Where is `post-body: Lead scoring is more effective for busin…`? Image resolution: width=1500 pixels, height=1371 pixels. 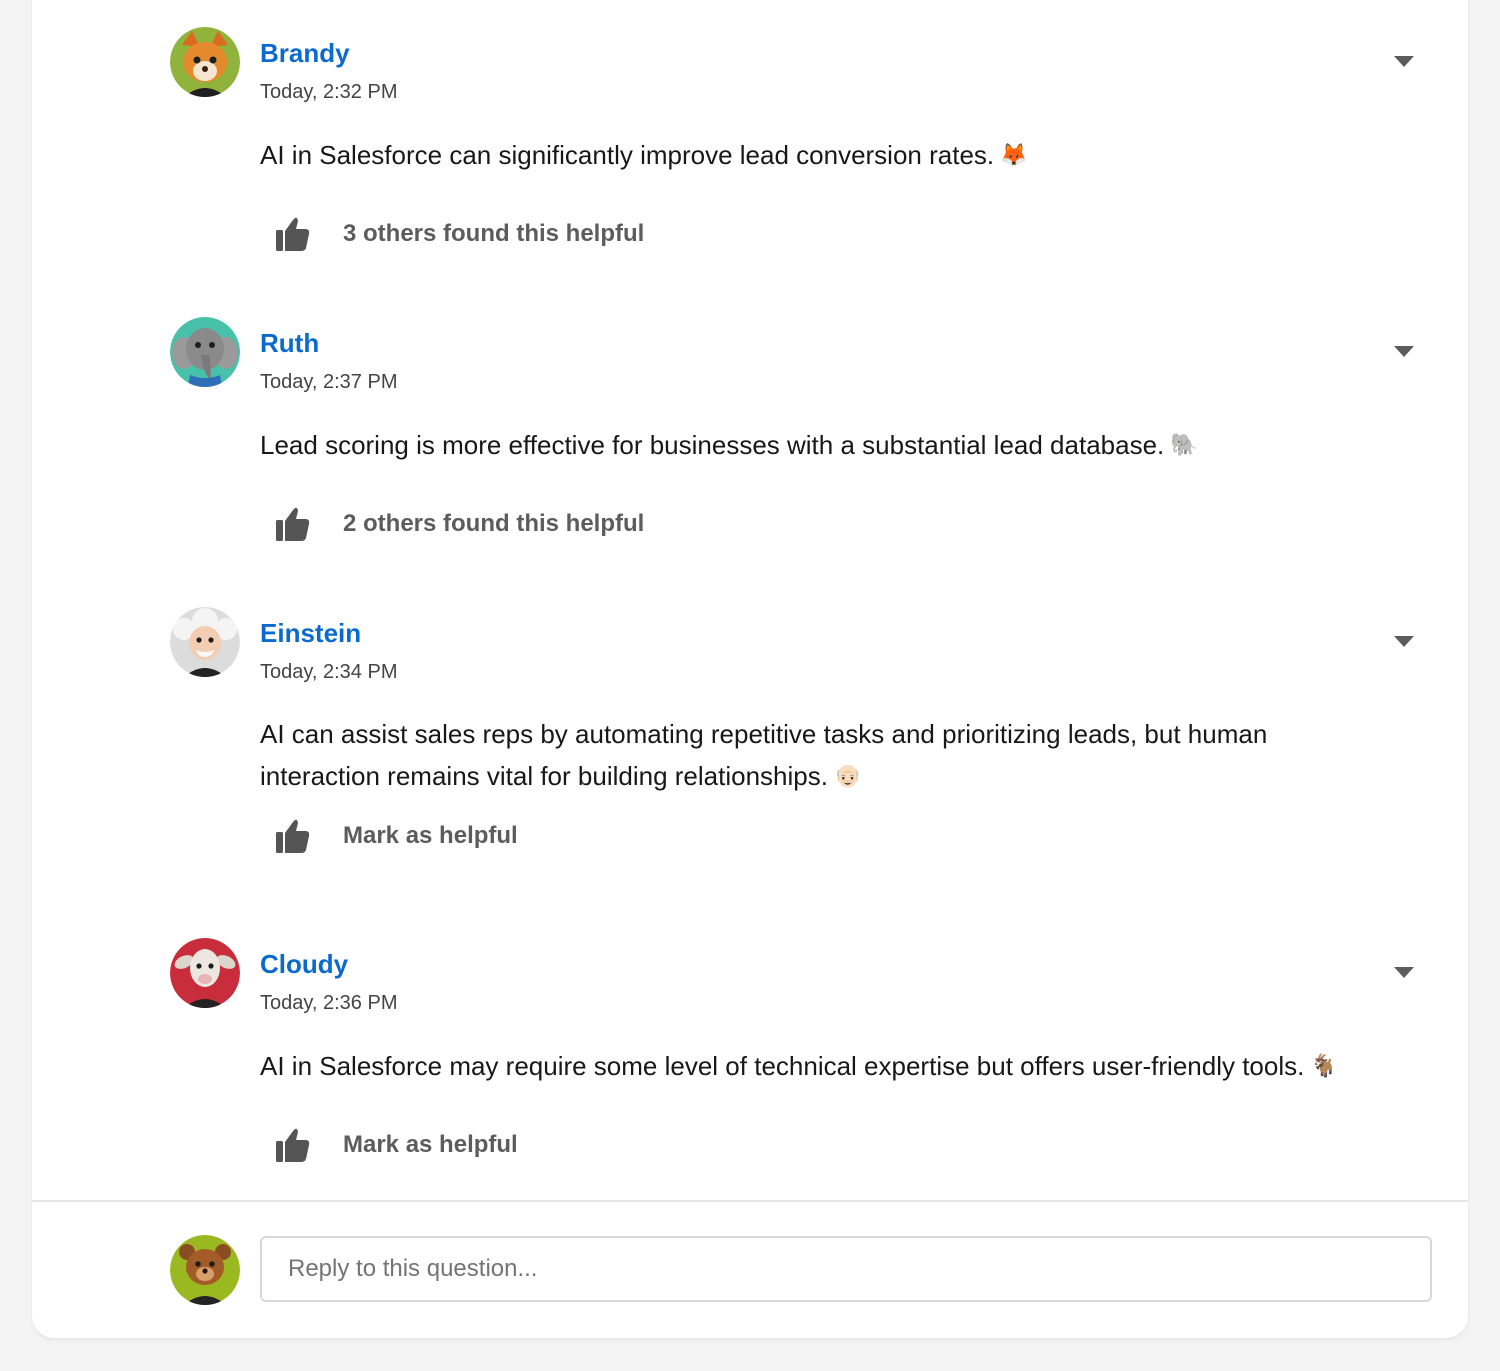 post-body: Lead scoring is more effective for busin… is located at coordinates (825, 445).